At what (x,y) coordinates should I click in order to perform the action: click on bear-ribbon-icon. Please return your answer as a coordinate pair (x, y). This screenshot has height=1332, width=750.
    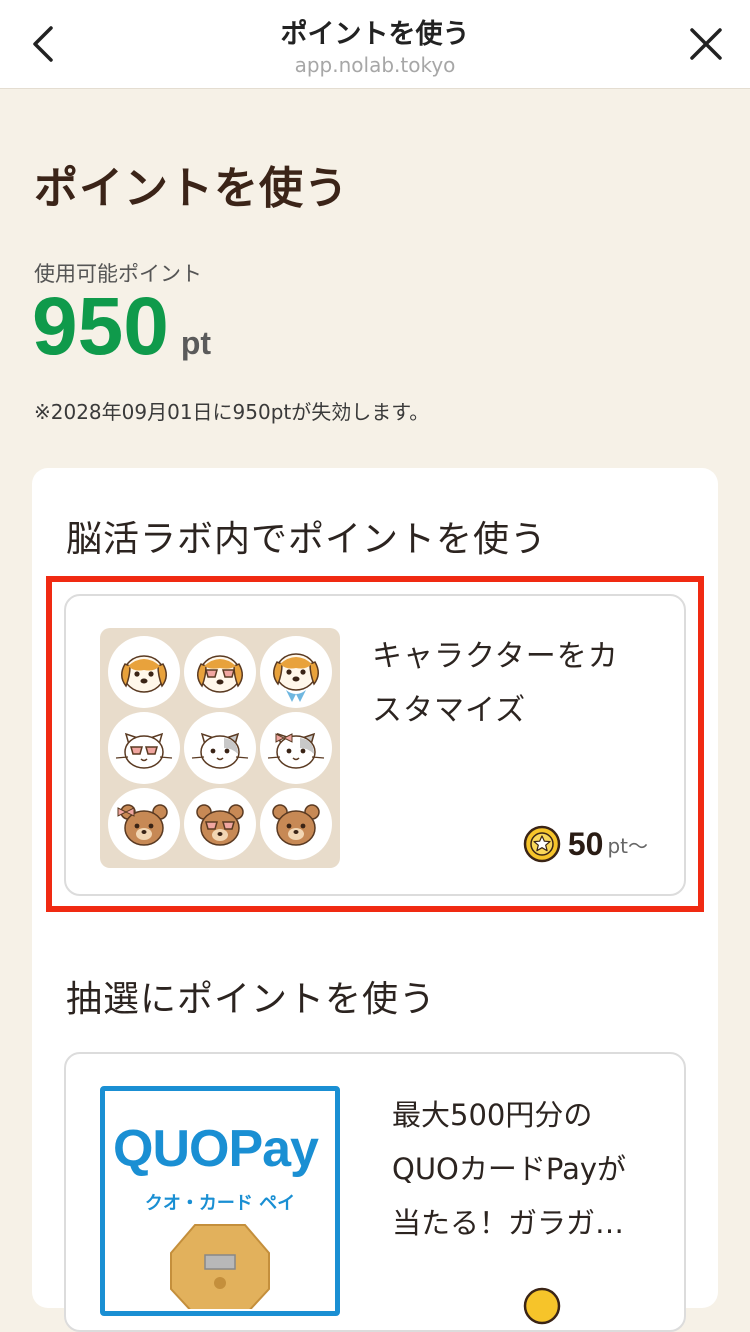
    Looking at the image, I should click on (144, 824).